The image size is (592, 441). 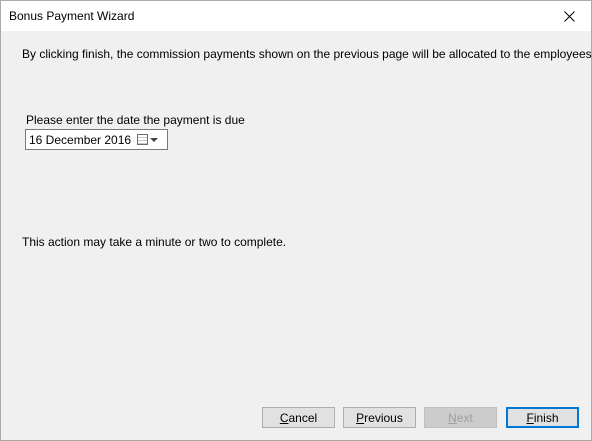 I want to click on previous-button: Previous, so click(x=379, y=417).